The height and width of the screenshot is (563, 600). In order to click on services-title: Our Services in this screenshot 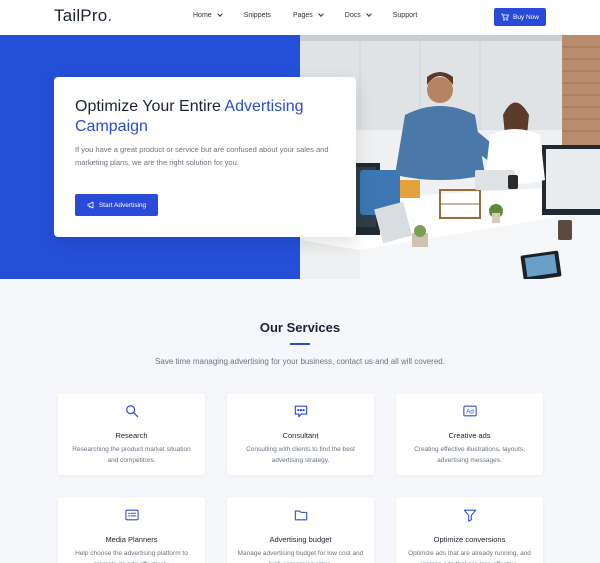, I will do `click(300, 327)`.